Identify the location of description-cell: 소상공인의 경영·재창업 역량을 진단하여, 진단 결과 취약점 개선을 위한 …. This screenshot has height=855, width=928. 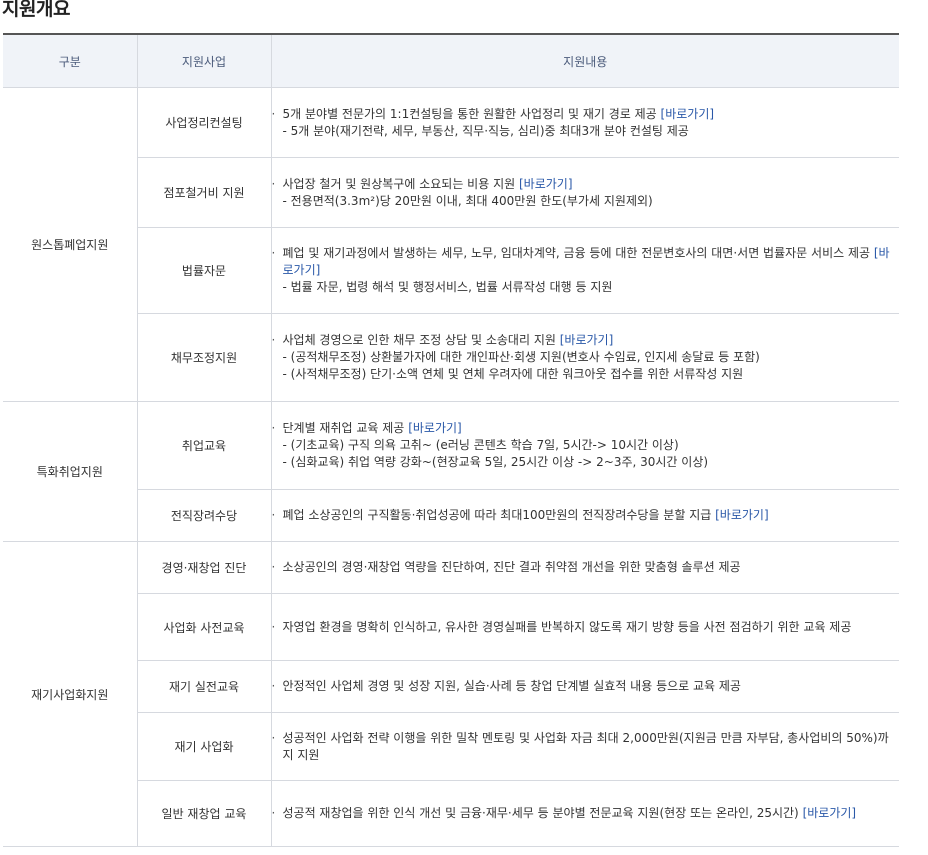
(585, 567).